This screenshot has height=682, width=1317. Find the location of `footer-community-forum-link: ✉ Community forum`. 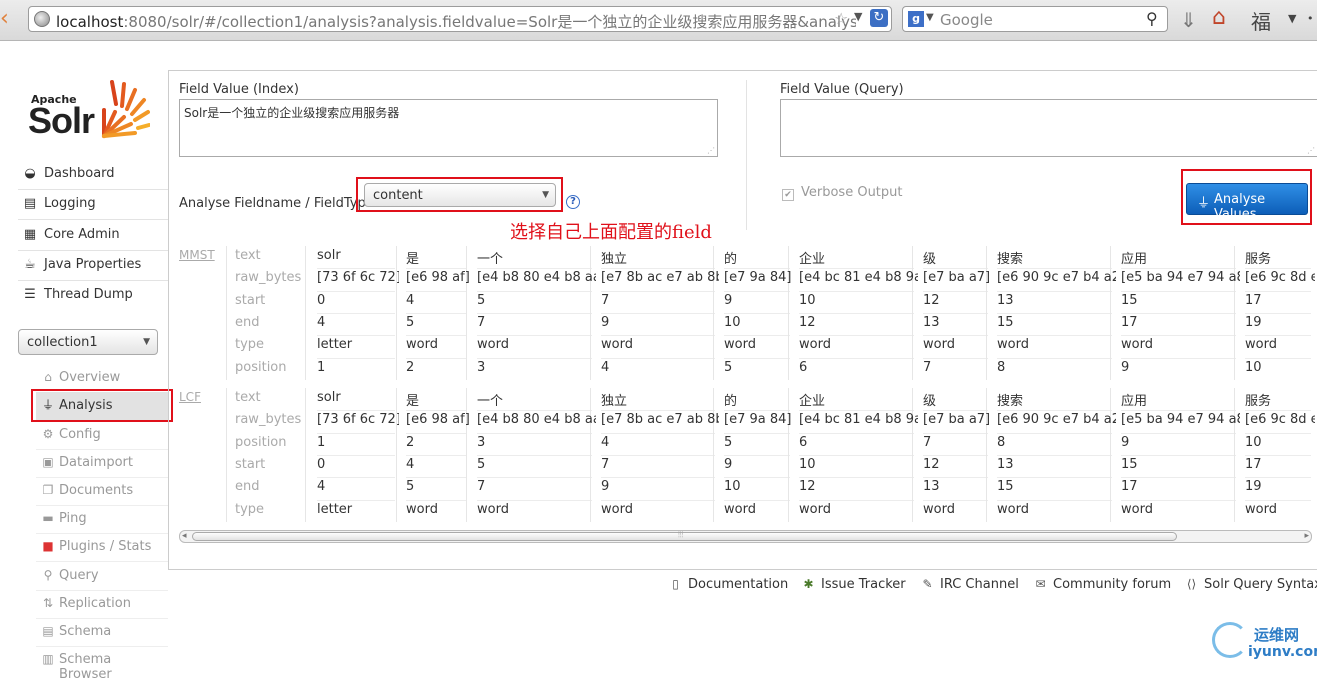

footer-community-forum-link: ✉ Community forum is located at coordinates (1102, 584).